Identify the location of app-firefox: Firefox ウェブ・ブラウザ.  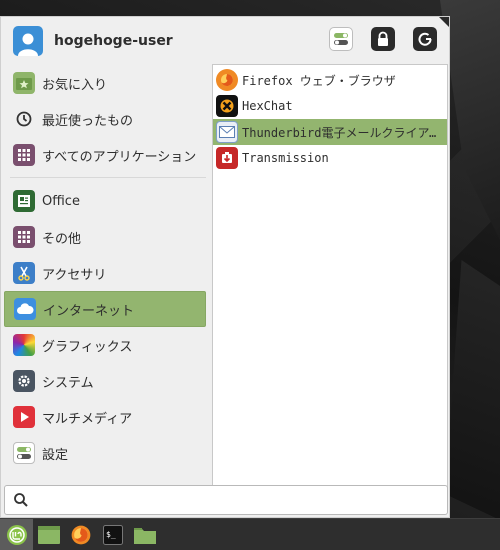
(330, 80).